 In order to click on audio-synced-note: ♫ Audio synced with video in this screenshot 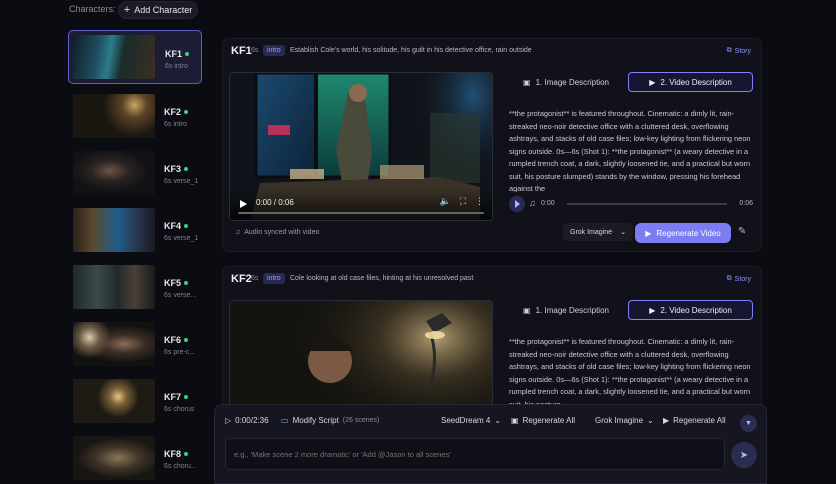, I will do `click(277, 232)`.